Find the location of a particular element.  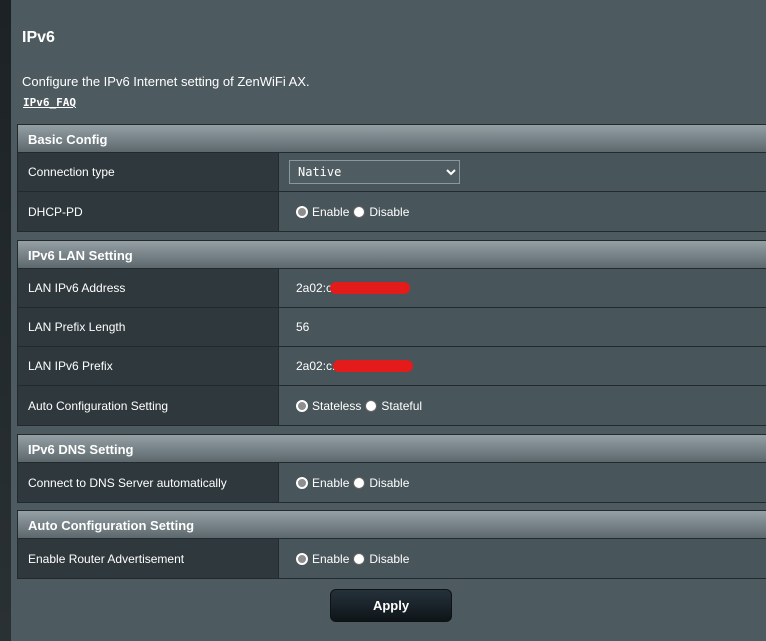

section-header: Basic Config is located at coordinates (392, 139).